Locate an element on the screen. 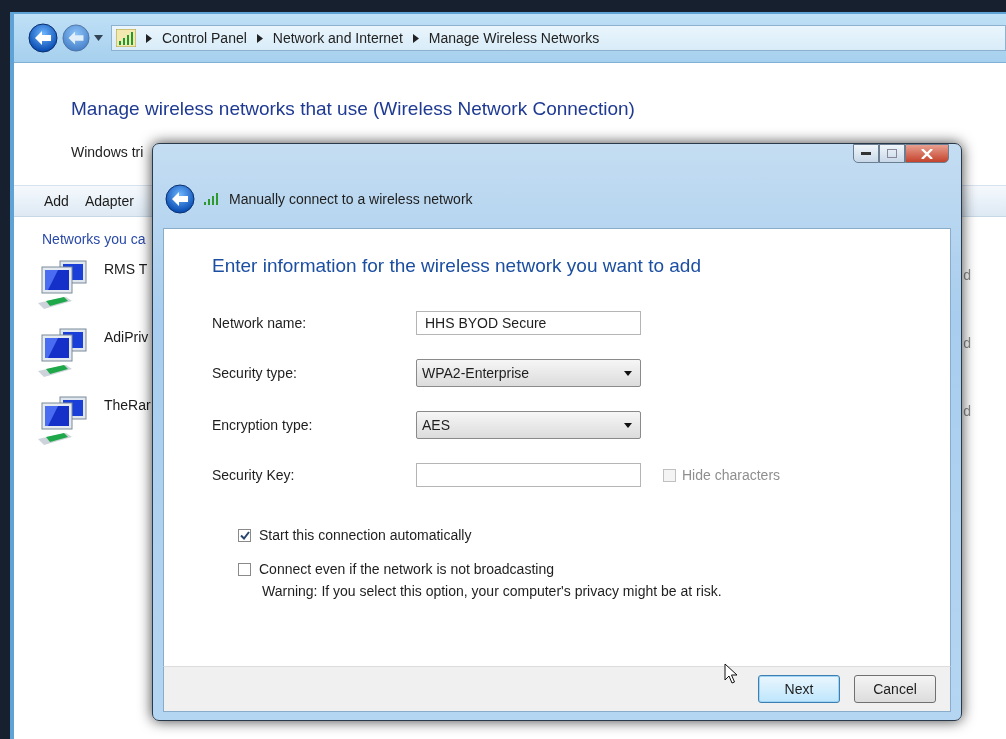  dropdown: AES is located at coordinates (528, 425).